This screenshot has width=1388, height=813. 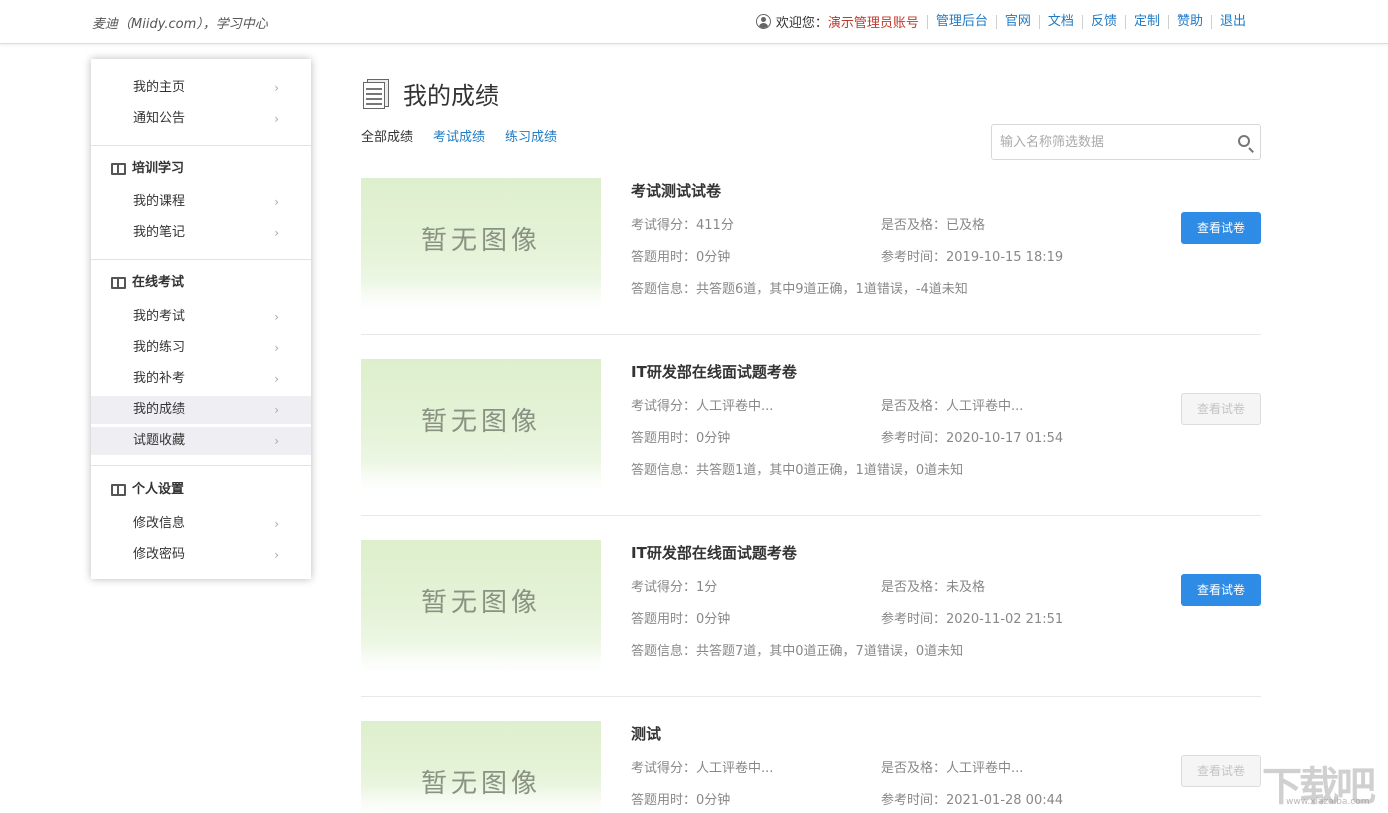 What do you see at coordinates (933, 585) in the screenshot?
I see `record-pass-status: 是否及格：未及格` at bounding box center [933, 585].